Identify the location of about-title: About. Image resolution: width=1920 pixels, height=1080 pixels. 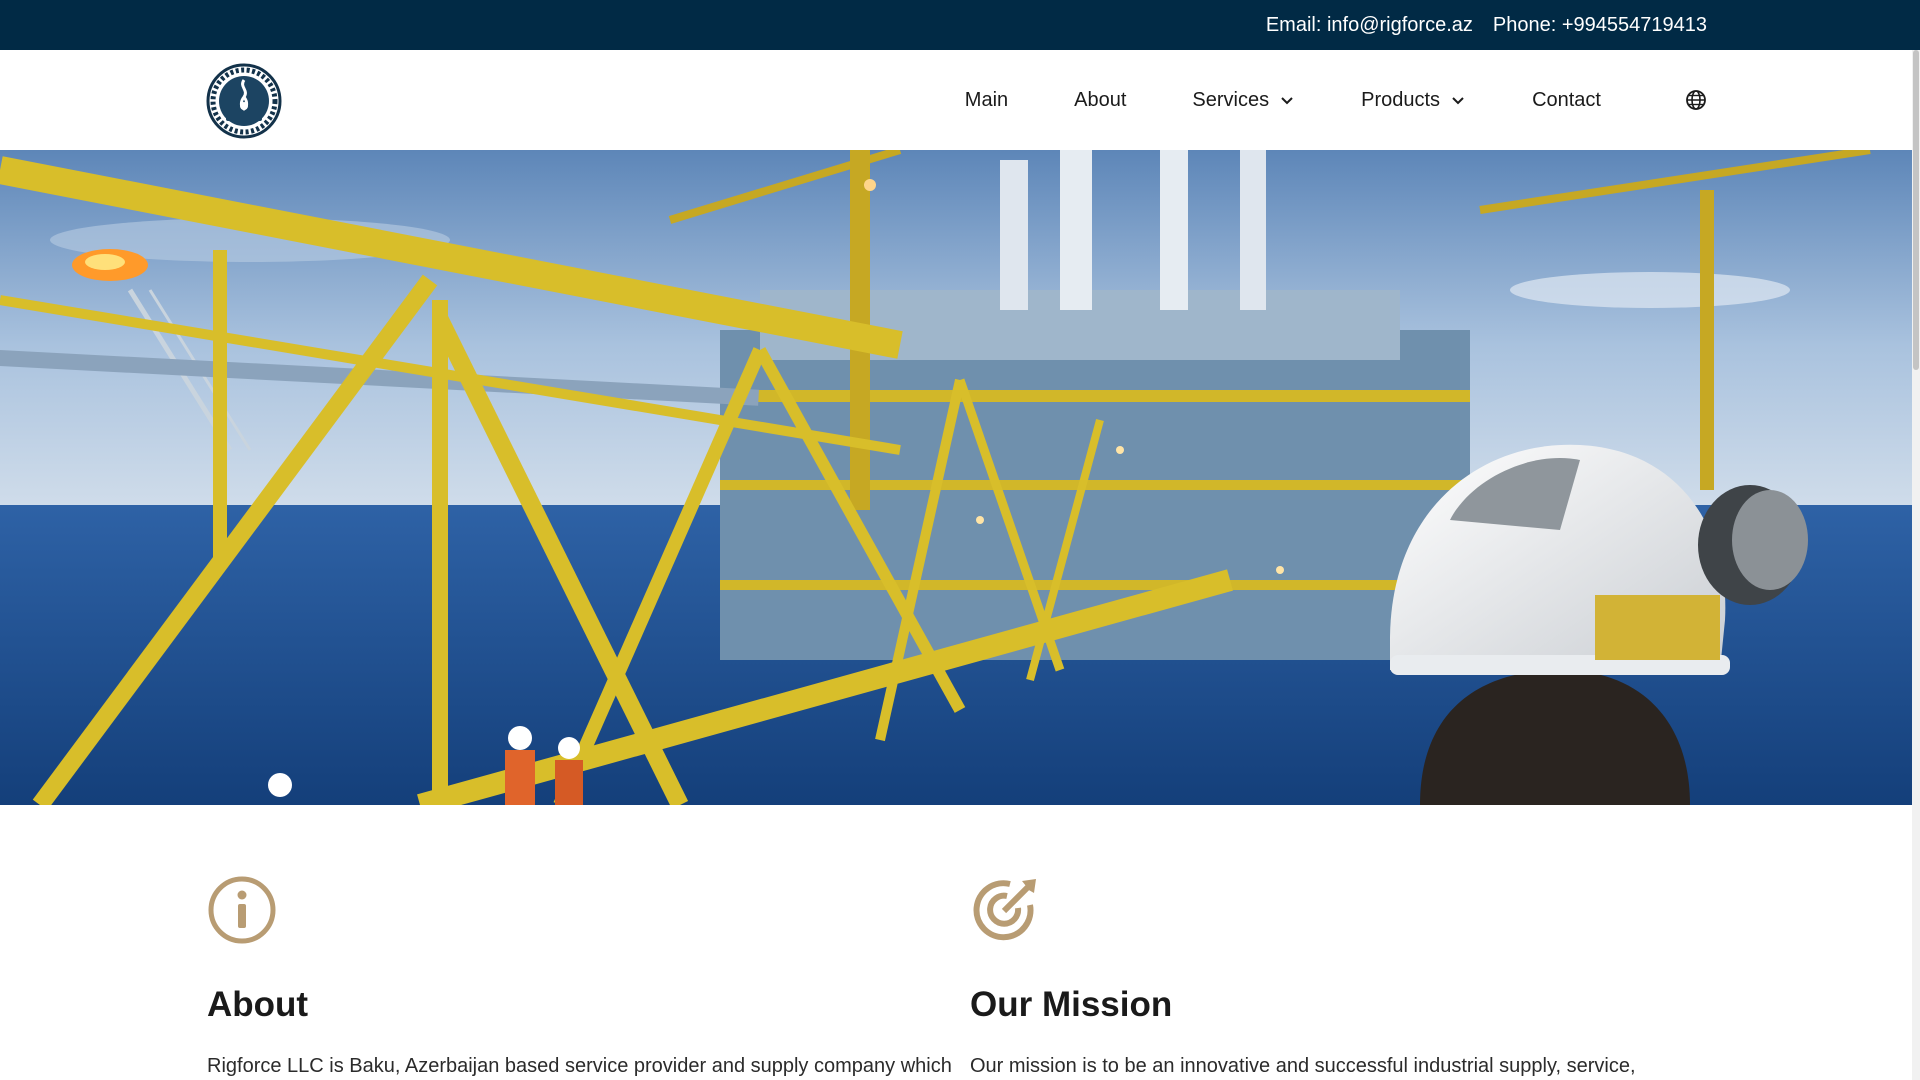
(258, 1004).